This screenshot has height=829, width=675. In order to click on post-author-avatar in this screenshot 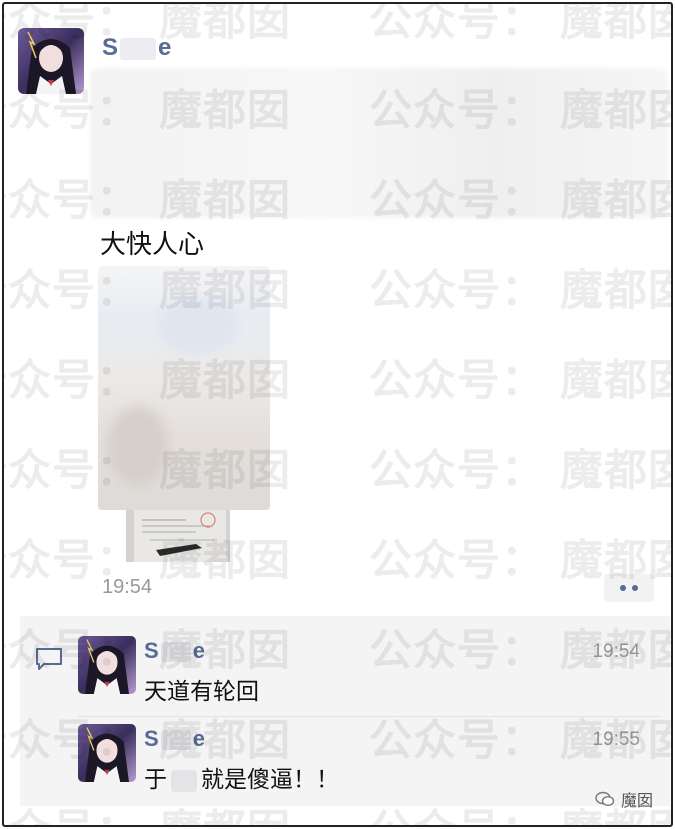, I will do `click(51, 61)`.